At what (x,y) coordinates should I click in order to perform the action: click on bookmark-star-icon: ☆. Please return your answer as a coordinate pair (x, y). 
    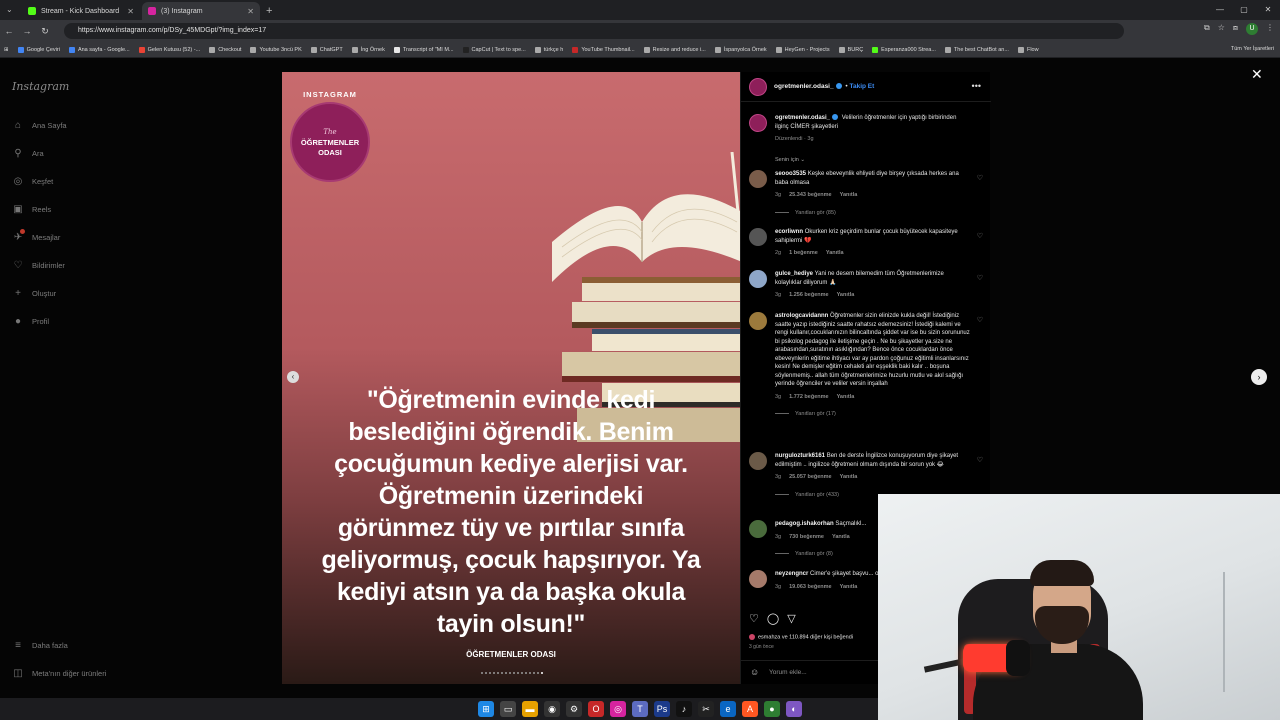
    Looking at the image, I should click on (1221, 29).